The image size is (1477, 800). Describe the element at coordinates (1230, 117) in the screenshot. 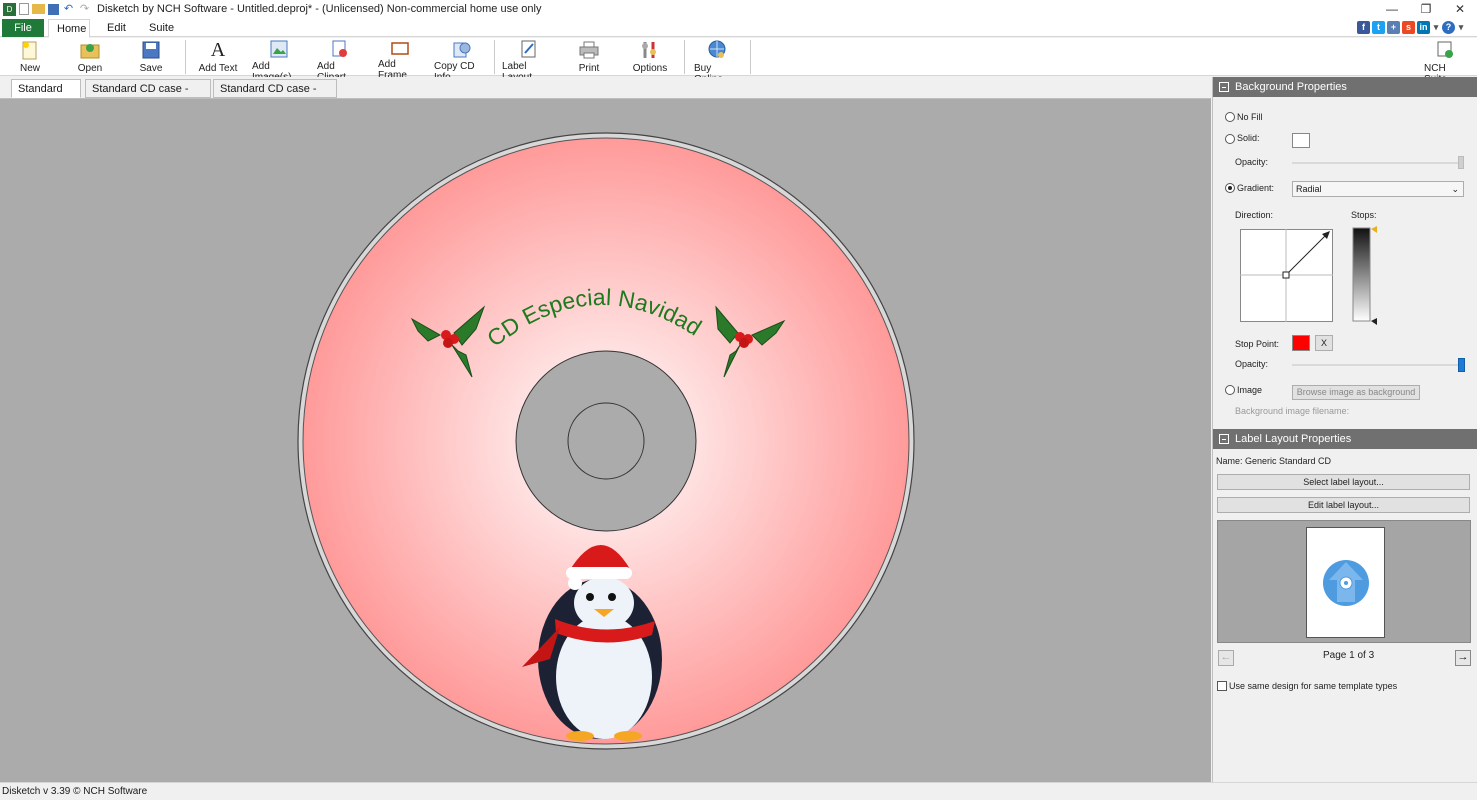

I see `no-fill-radio` at that location.